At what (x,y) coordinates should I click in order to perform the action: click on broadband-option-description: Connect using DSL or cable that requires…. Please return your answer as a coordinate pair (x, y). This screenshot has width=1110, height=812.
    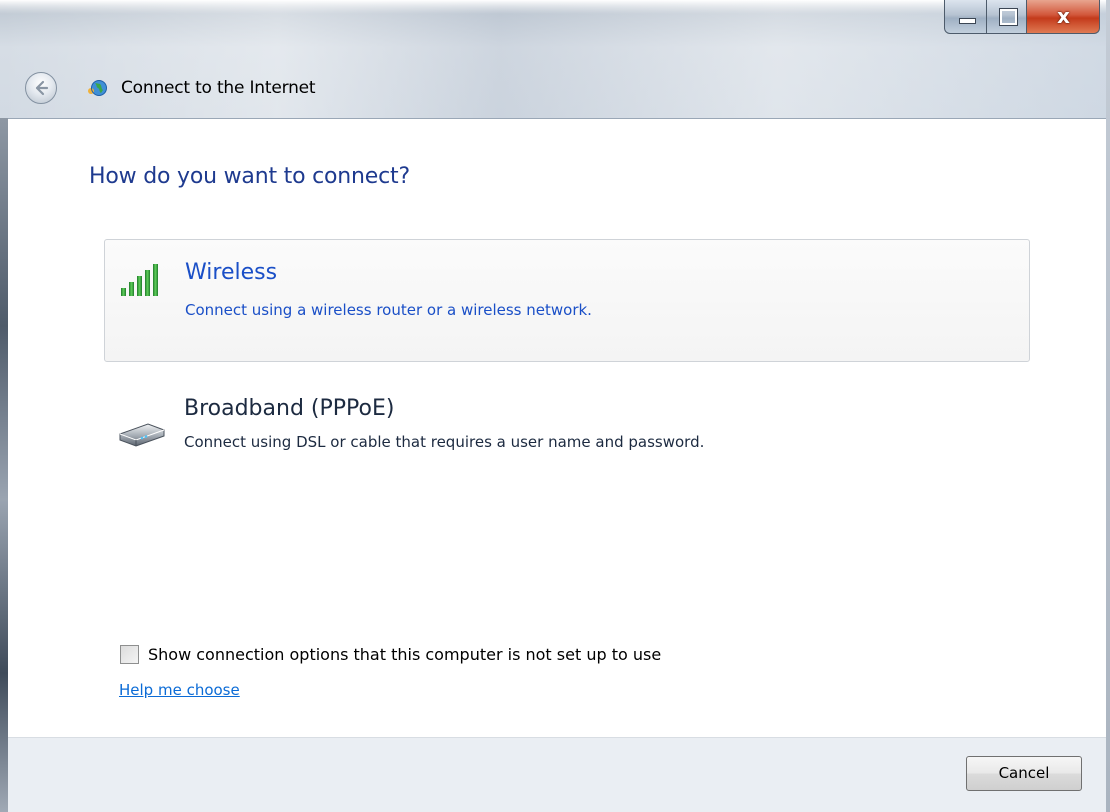
    Looking at the image, I should click on (444, 442).